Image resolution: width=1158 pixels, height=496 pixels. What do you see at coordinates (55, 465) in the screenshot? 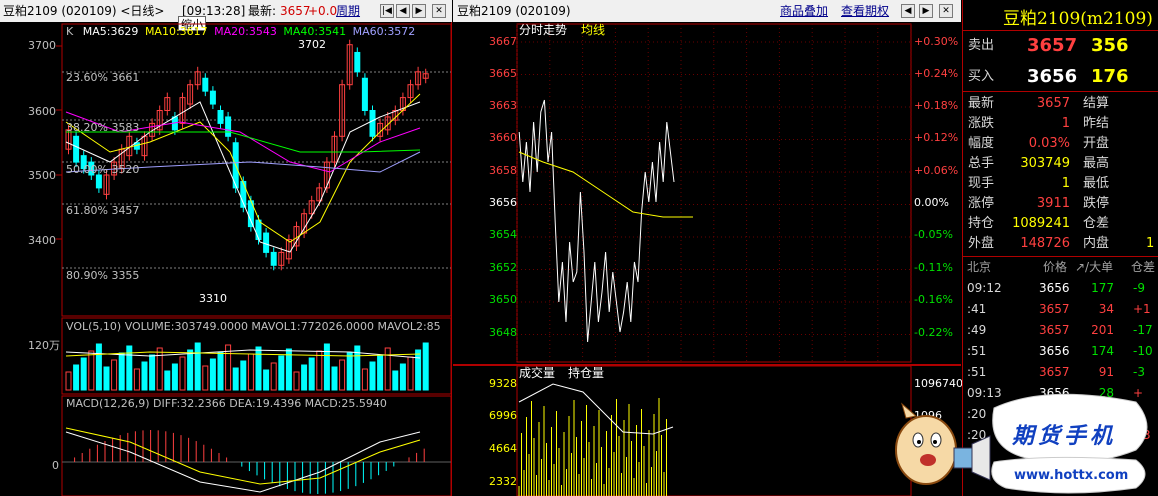
I see `macd-axis-label: 0` at bounding box center [55, 465].